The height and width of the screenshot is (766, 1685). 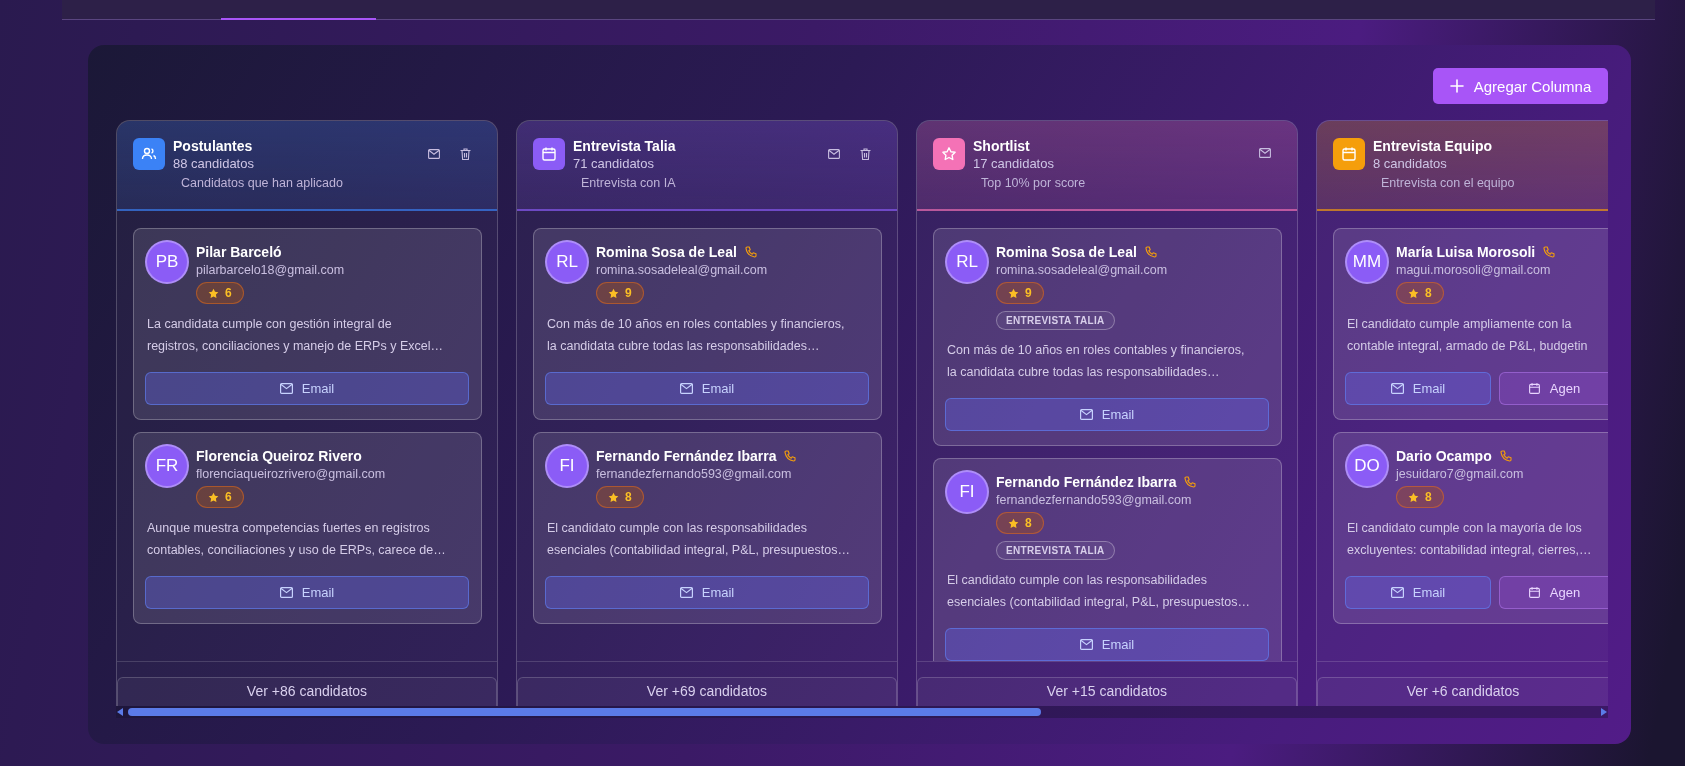 I want to click on column-description: Top 10% por score, so click(x=1034, y=183).